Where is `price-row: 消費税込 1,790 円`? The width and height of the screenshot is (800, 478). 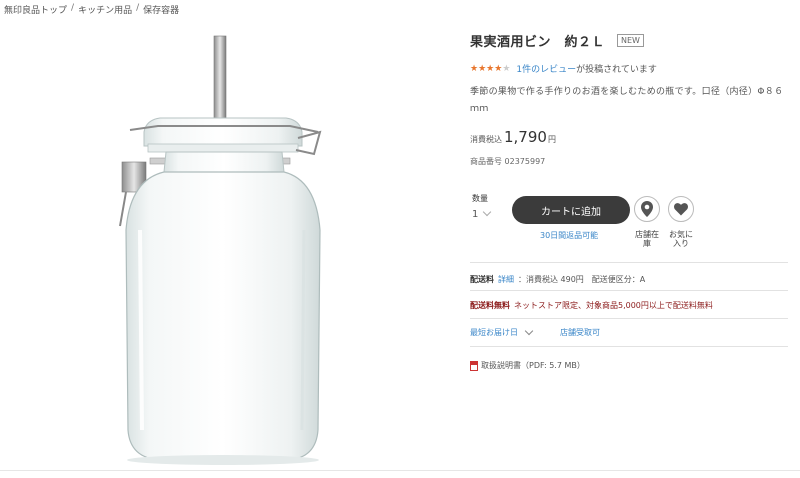 price-row: 消費税込 1,790 円 is located at coordinates (513, 137).